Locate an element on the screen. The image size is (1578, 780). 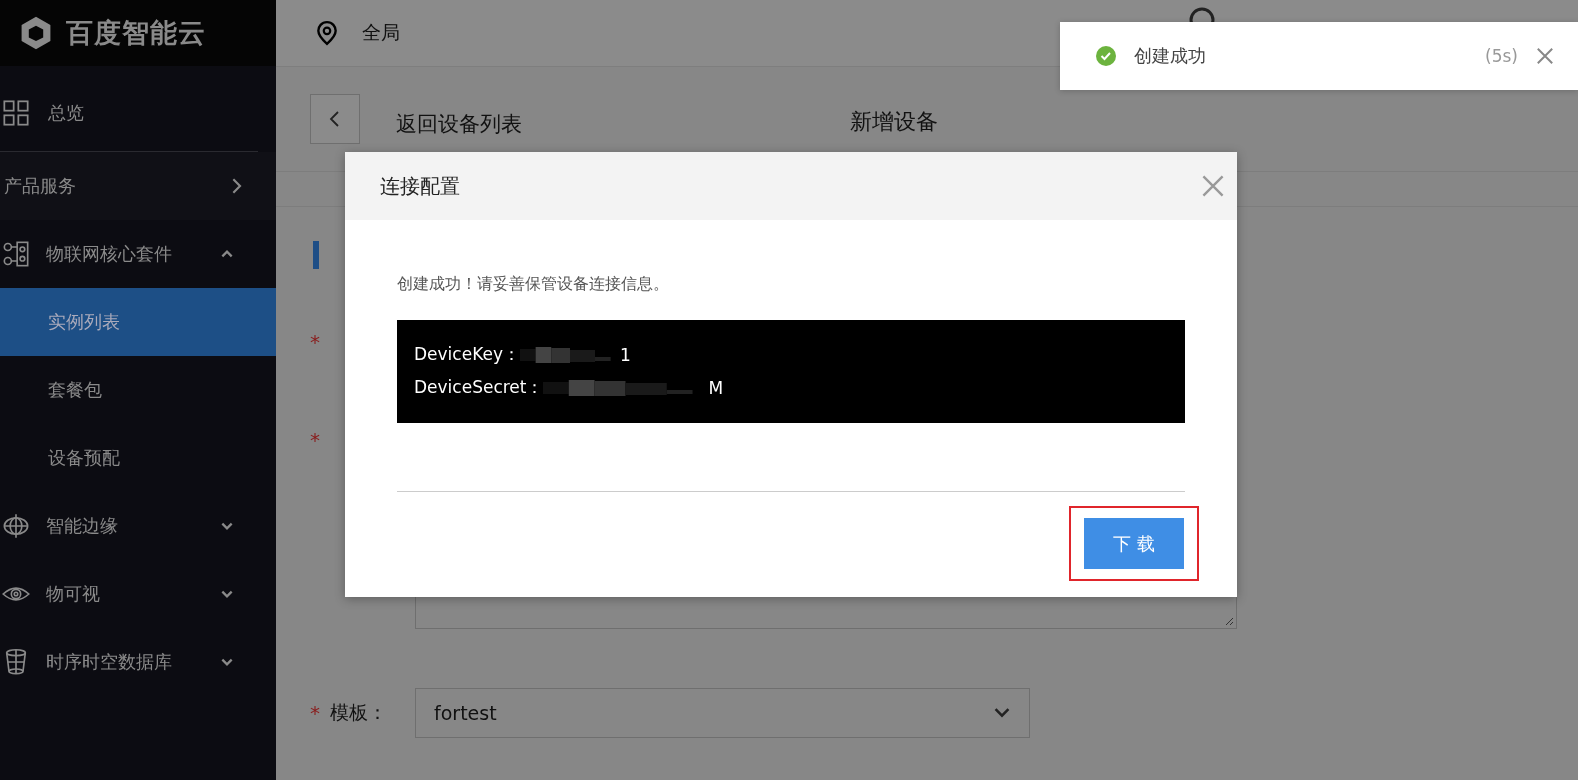
location-pin-icon is located at coordinates (327, 33).